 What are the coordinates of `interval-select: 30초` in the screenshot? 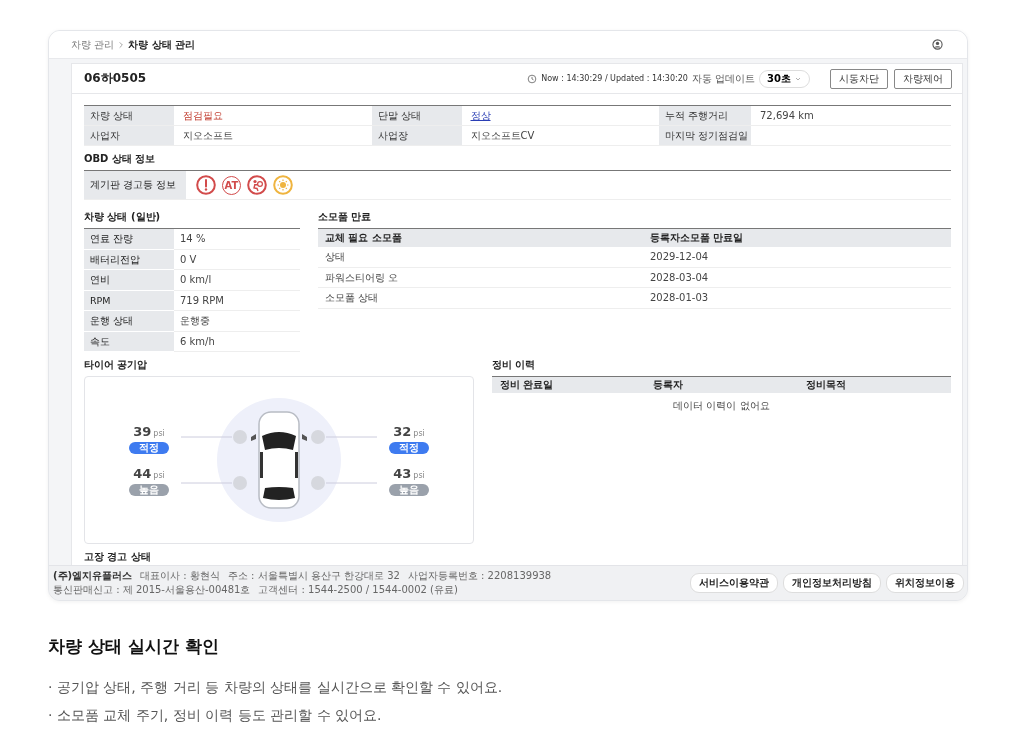 It's located at (784, 78).